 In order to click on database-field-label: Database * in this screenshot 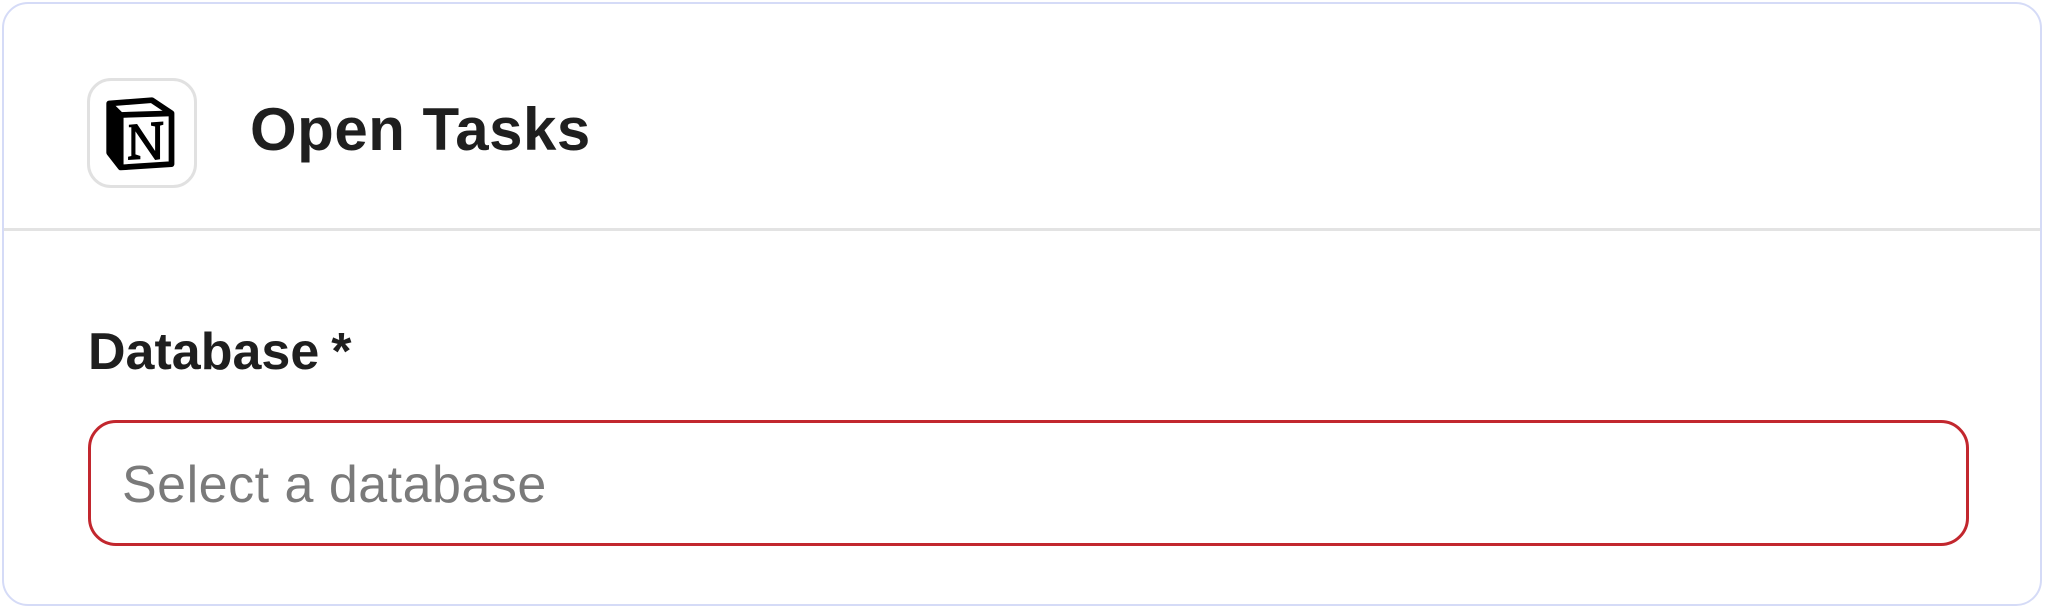, I will do `click(219, 352)`.